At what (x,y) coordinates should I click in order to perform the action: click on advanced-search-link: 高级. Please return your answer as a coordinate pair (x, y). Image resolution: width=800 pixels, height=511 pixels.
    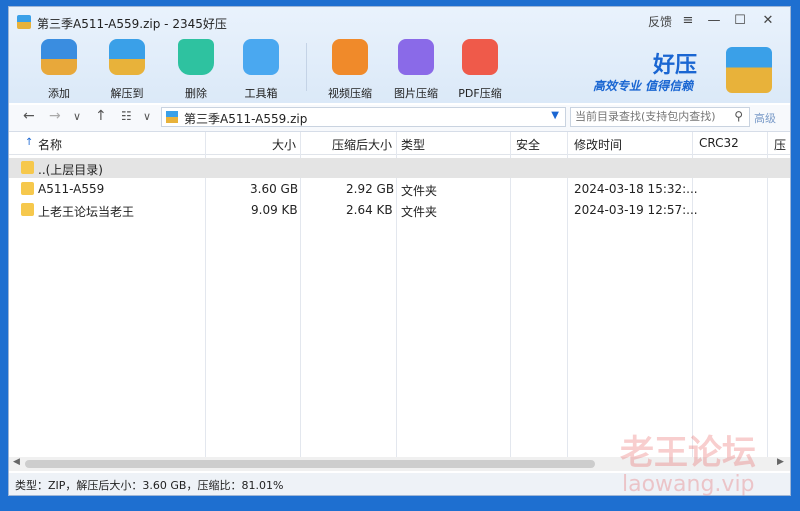
    Looking at the image, I should click on (765, 118).